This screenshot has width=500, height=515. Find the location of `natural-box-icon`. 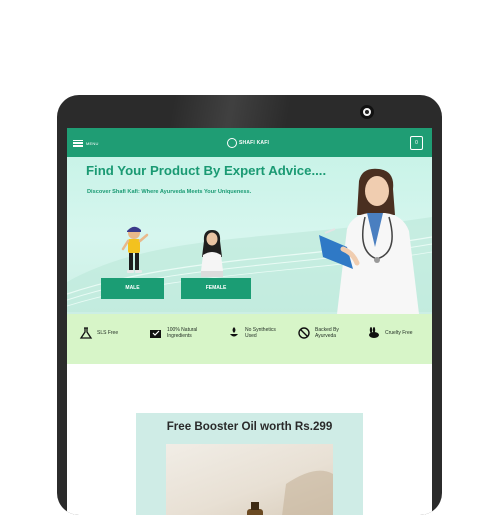

natural-box-icon is located at coordinates (155, 334).